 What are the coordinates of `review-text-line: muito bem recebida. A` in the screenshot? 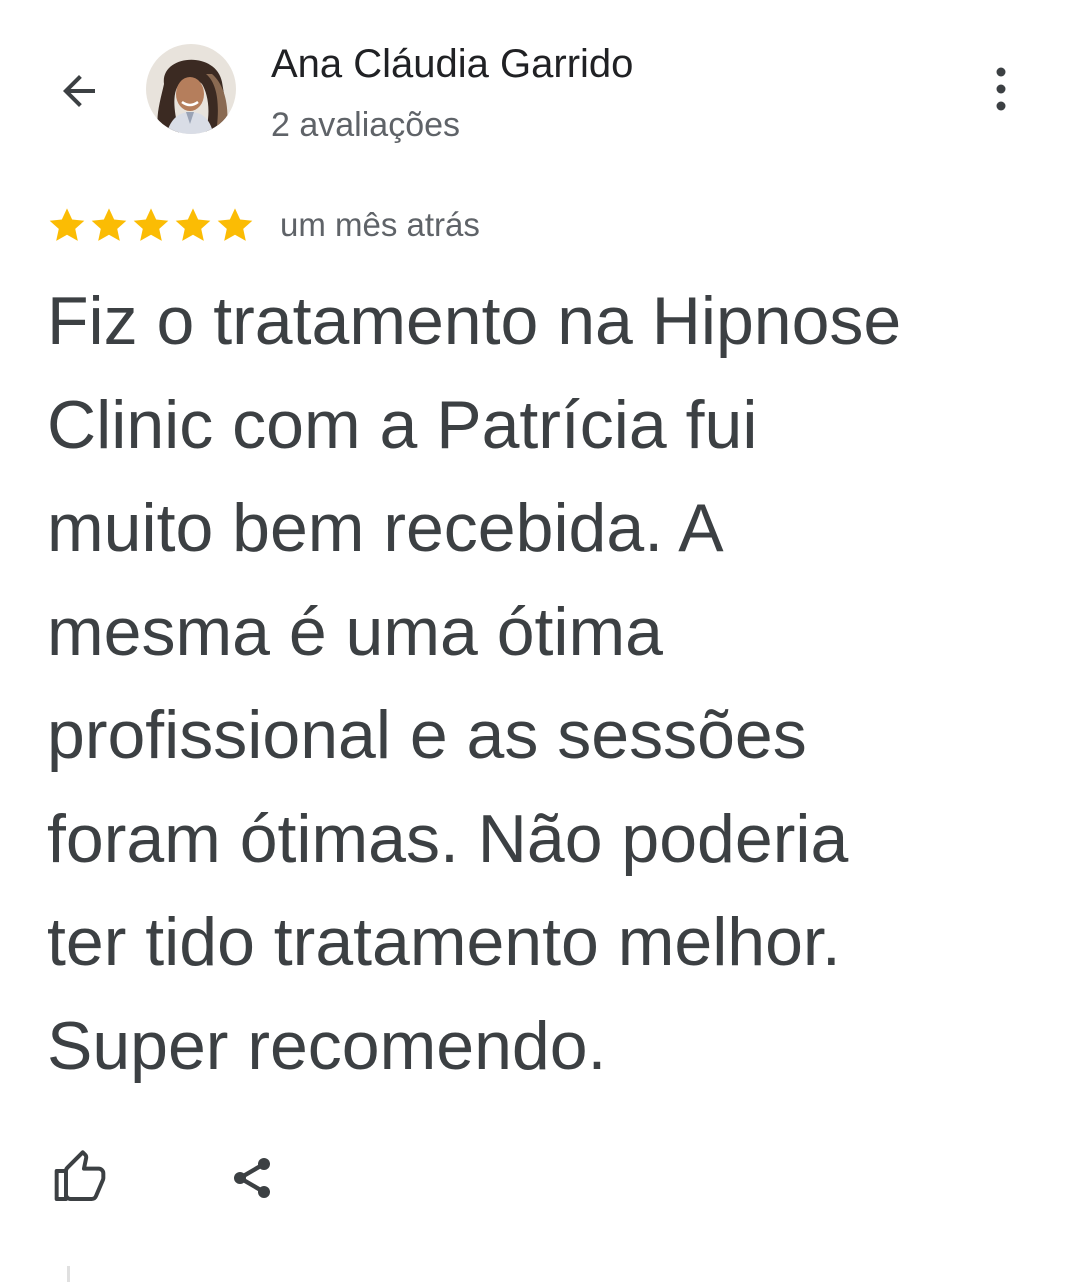 It's located at (385, 528).